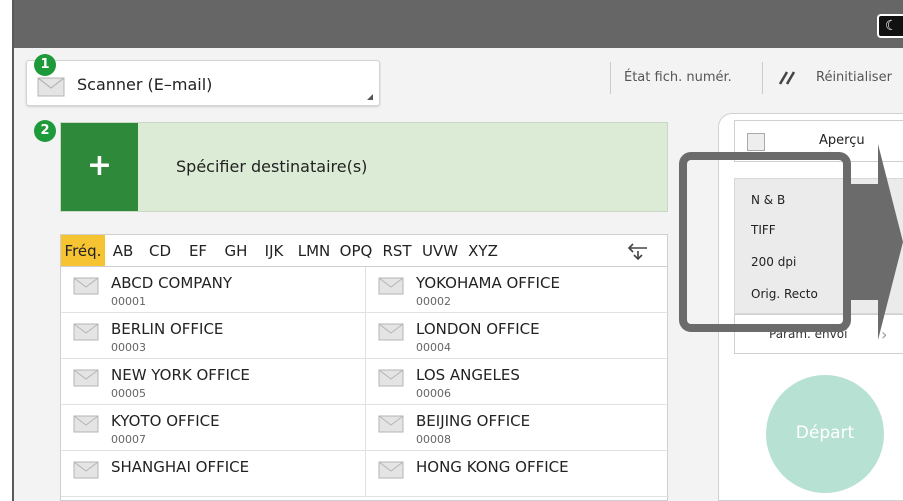 This screenshot has height=501, width=903. I want to click on address-item: YOKOHAMA OFFICE 00002, so click(517, 290).